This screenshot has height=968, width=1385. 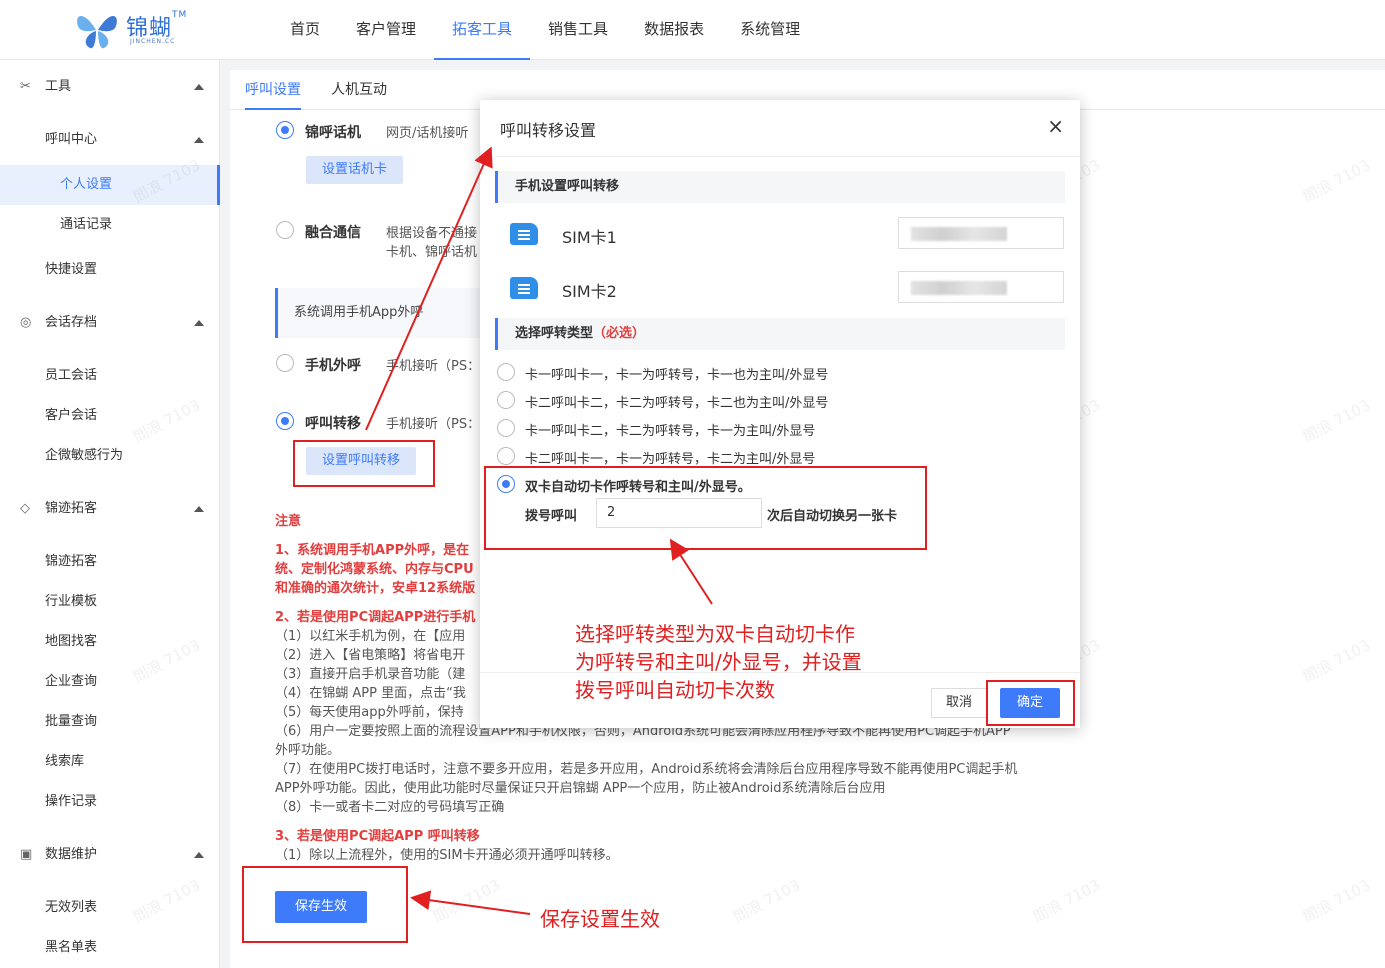 I want to click on annotation-note-line1: 选择呼转类型为双卡自动切卡作, so click(x=715, y=634).